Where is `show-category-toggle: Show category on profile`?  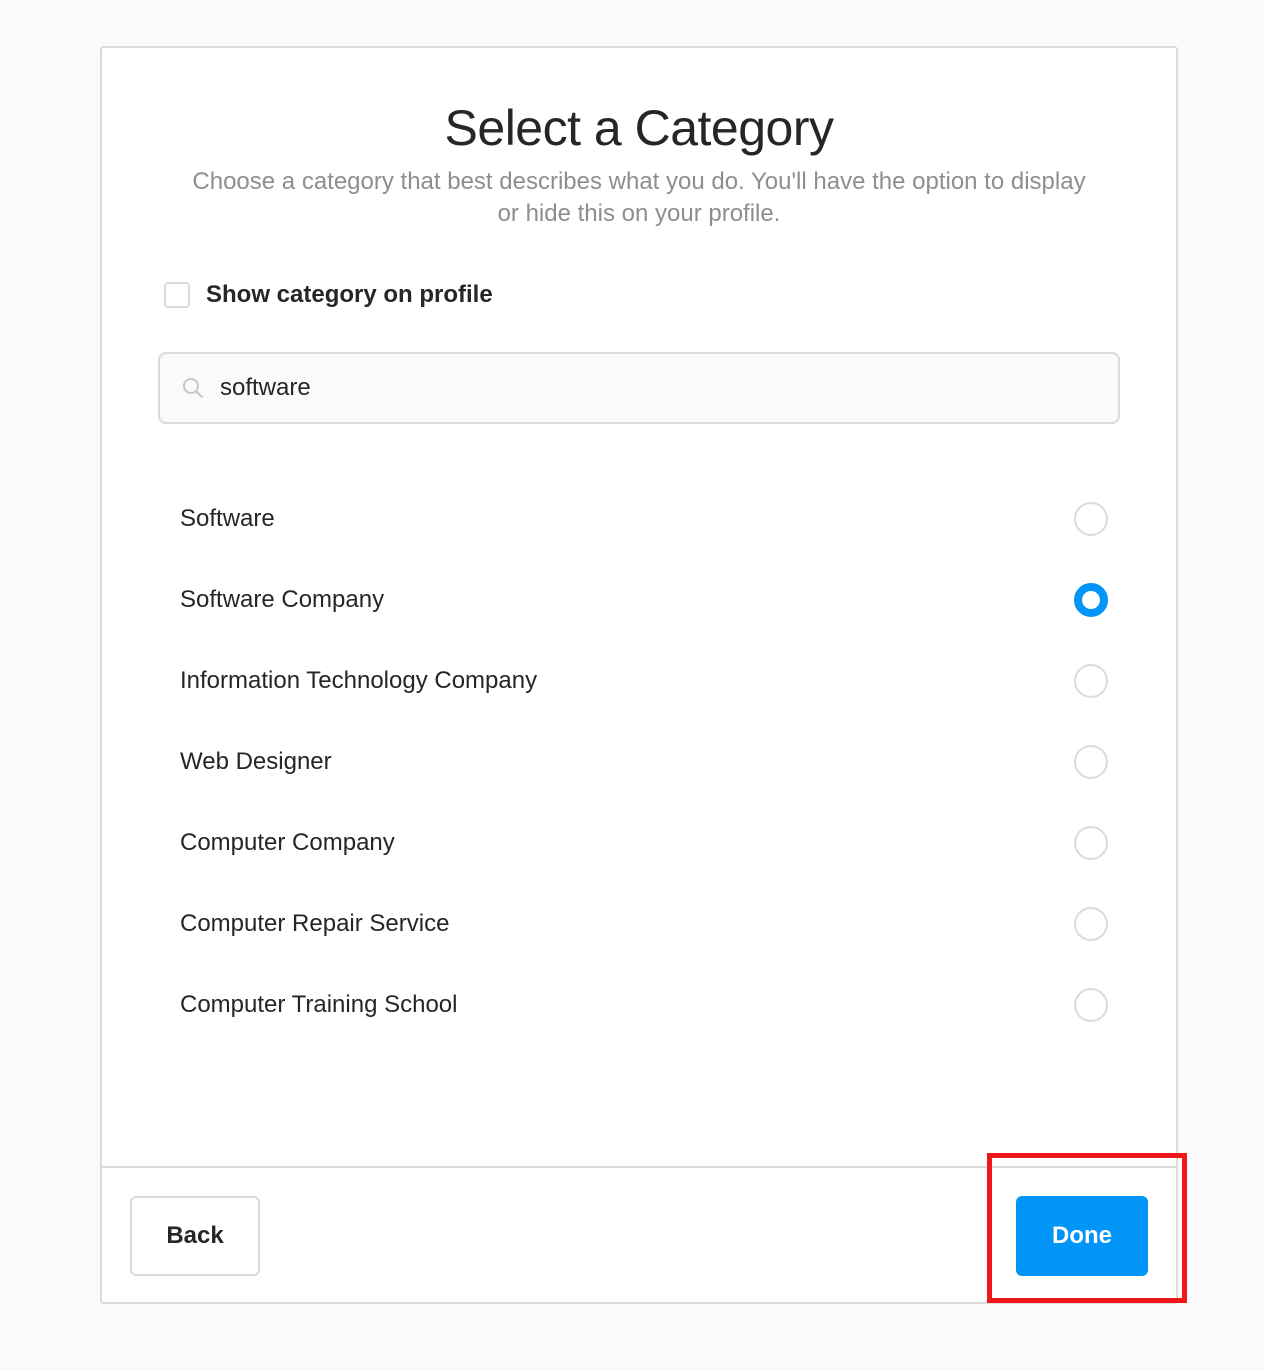 show-category-toggle: Show category on profile is located at coordinates (328, 295).